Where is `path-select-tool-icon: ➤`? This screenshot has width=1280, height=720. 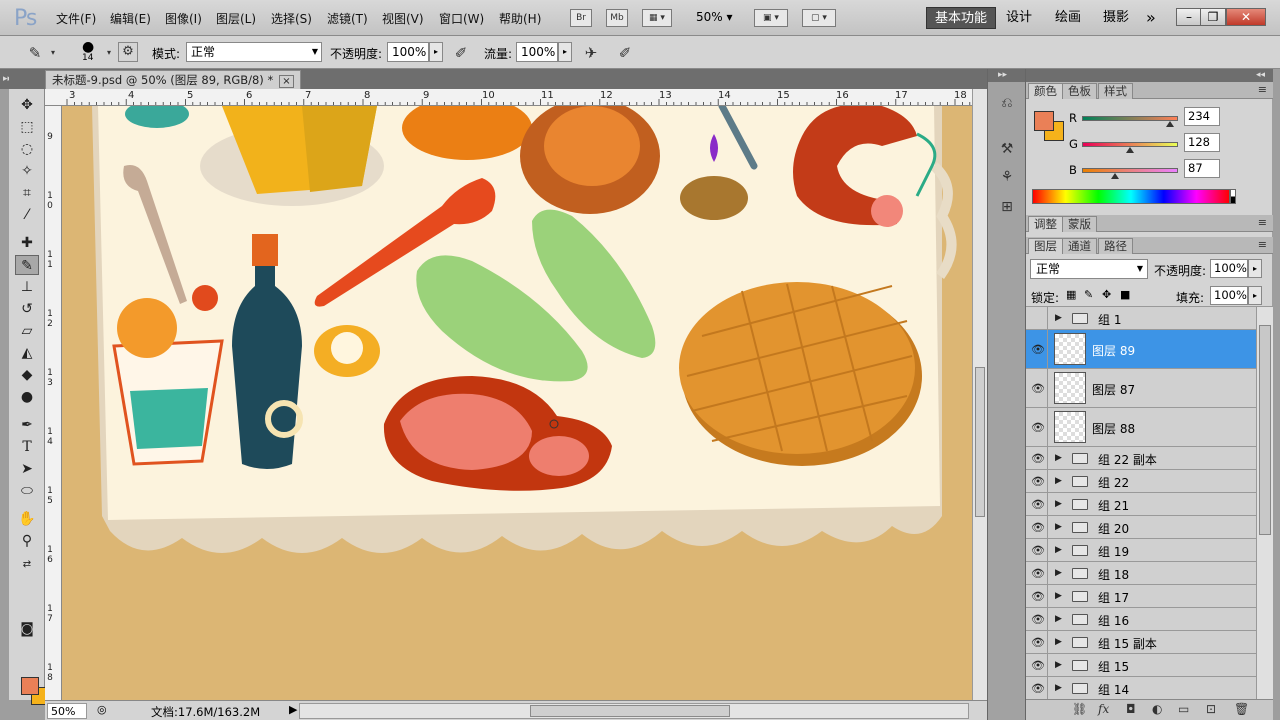
path-select-tool-icon: ➤ is located at coordinates (27, 469).